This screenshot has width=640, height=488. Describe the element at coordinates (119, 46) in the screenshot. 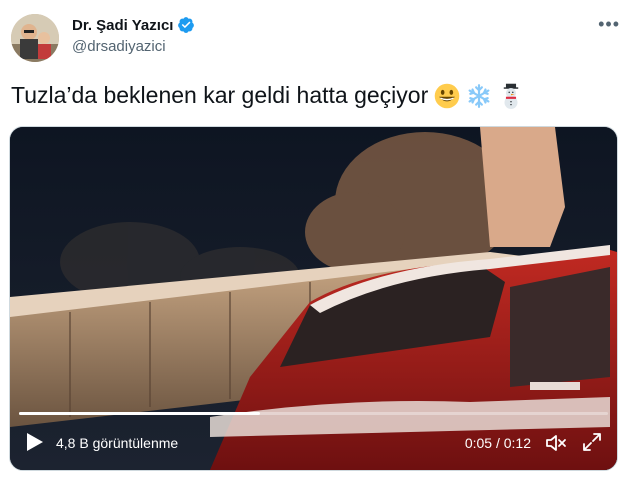

I see `author-handle: @drsadiyazici` at that location.